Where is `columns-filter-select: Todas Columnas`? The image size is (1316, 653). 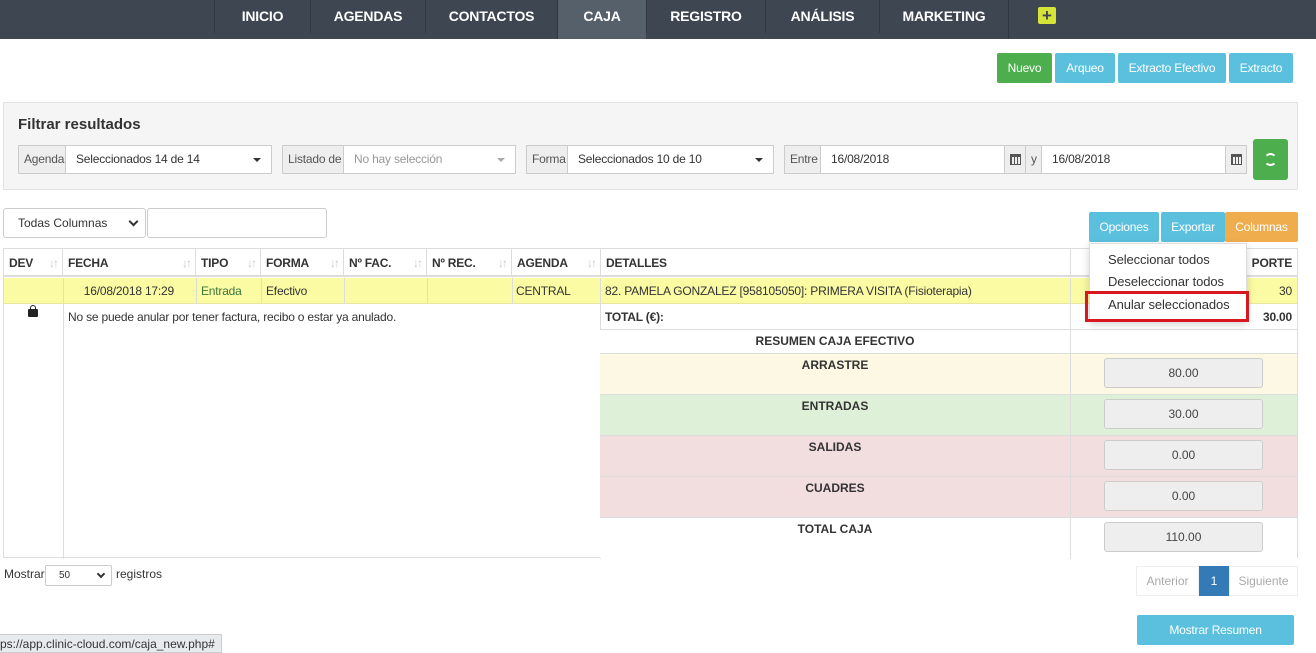 columns-filter-select: Todas Columnas is located at coordinates (74, 223).